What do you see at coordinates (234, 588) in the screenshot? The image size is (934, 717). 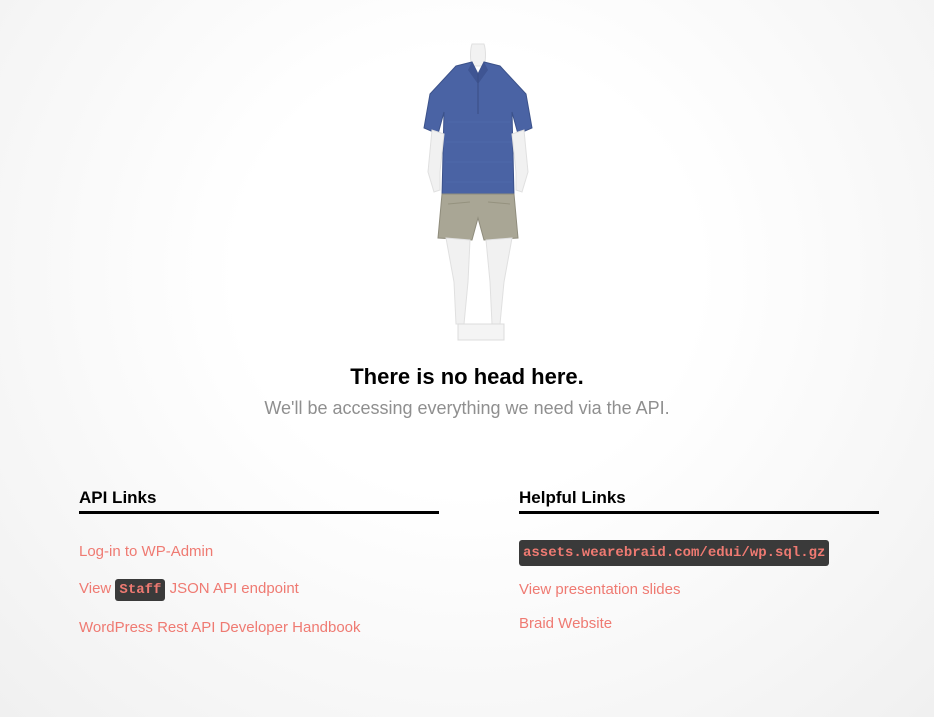 I see `link-suffix: JSON API endpoint` at bounding box center [234, 588].